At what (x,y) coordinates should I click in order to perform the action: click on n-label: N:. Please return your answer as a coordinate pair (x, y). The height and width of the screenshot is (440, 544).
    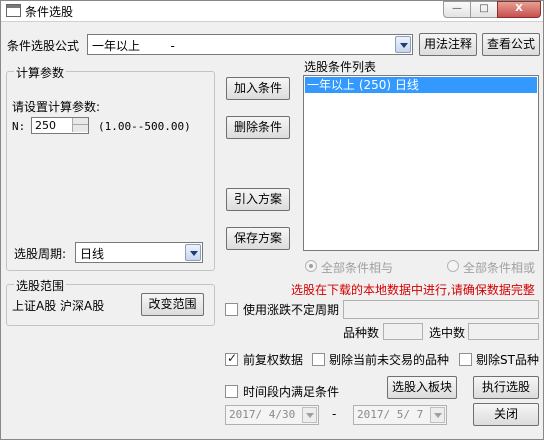
    Looking at the image, I should click on (19, 126).